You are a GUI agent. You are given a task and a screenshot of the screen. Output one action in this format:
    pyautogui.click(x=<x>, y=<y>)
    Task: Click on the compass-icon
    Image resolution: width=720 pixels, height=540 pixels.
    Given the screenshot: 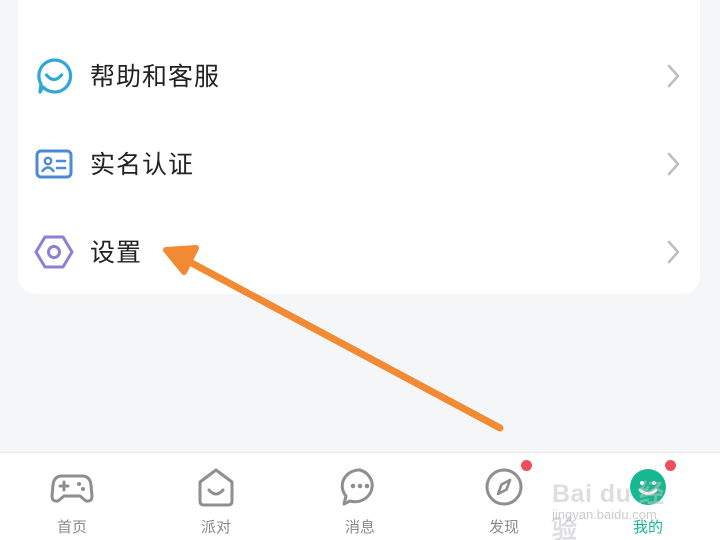 What is the action you would take?
    pyautogui.click(x=504, y=487)
    